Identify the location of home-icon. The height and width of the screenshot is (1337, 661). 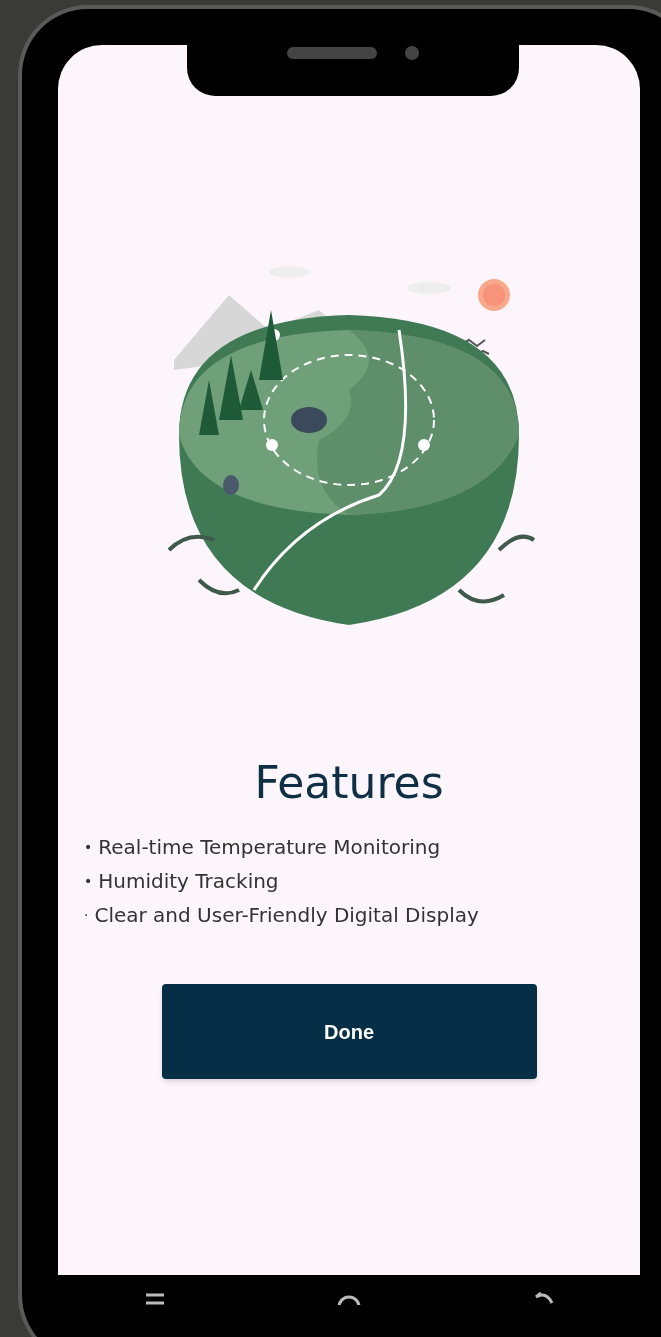
(349, 1299).